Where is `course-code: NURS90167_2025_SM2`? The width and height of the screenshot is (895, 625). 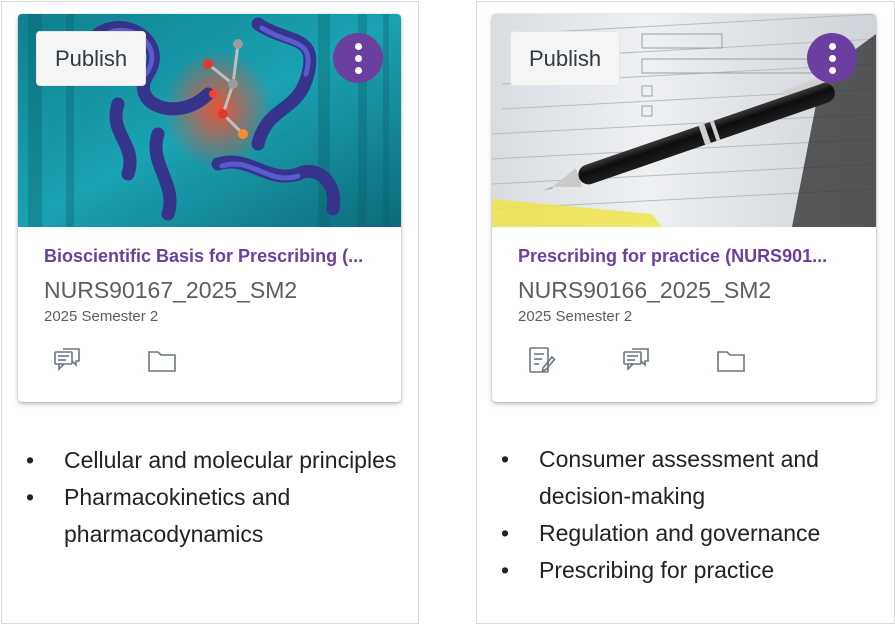 course-code: NURS90167_2025_SM2 is located at coordinates (171, 290).